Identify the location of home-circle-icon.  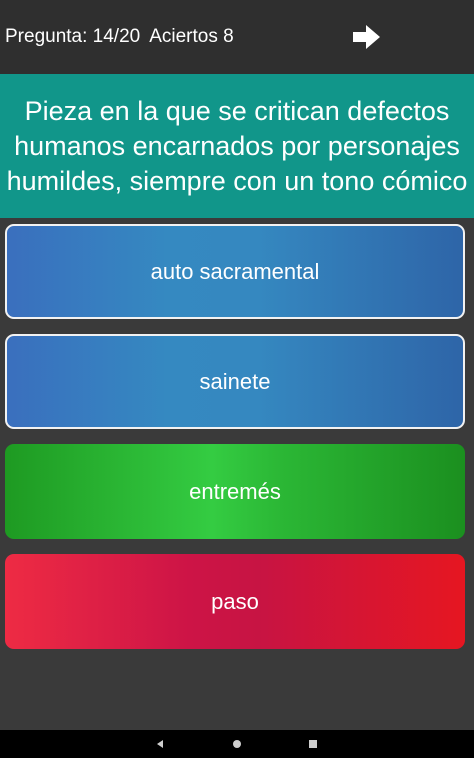
(237, 744).